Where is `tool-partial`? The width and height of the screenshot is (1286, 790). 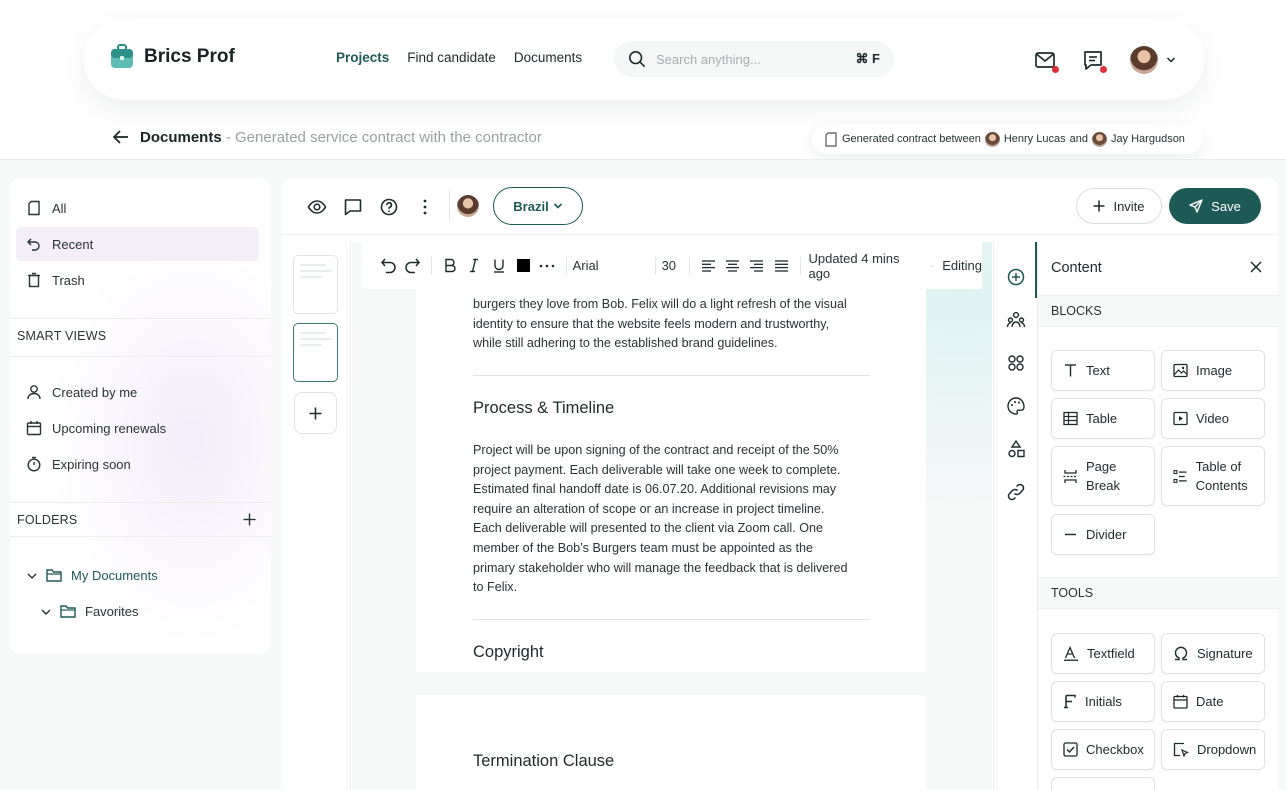 tool-partial is located at coordinates (1103, 783).